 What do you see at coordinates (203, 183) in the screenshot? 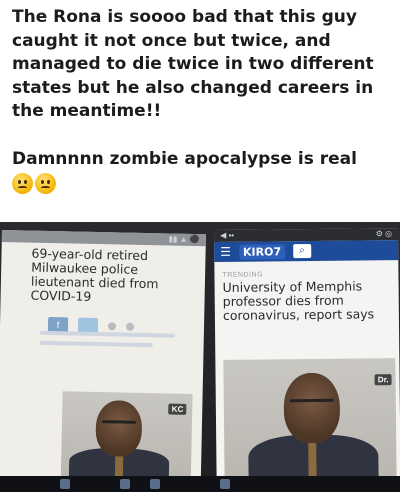
I see `emoji-row` at bounding box center [203, 183].